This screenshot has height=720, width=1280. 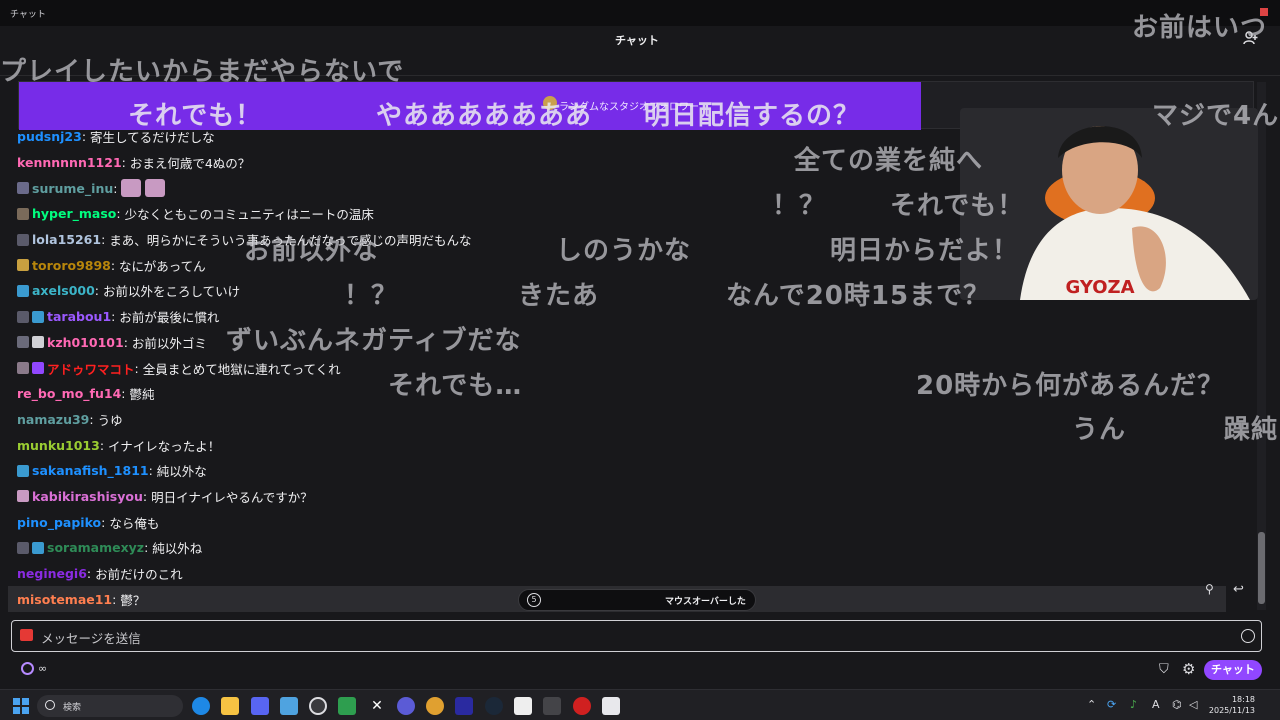 What do you see at coordinates (52, 573) in the screenshot?
I see `chat-username: neginegi6` at bounding box center [52, 573].